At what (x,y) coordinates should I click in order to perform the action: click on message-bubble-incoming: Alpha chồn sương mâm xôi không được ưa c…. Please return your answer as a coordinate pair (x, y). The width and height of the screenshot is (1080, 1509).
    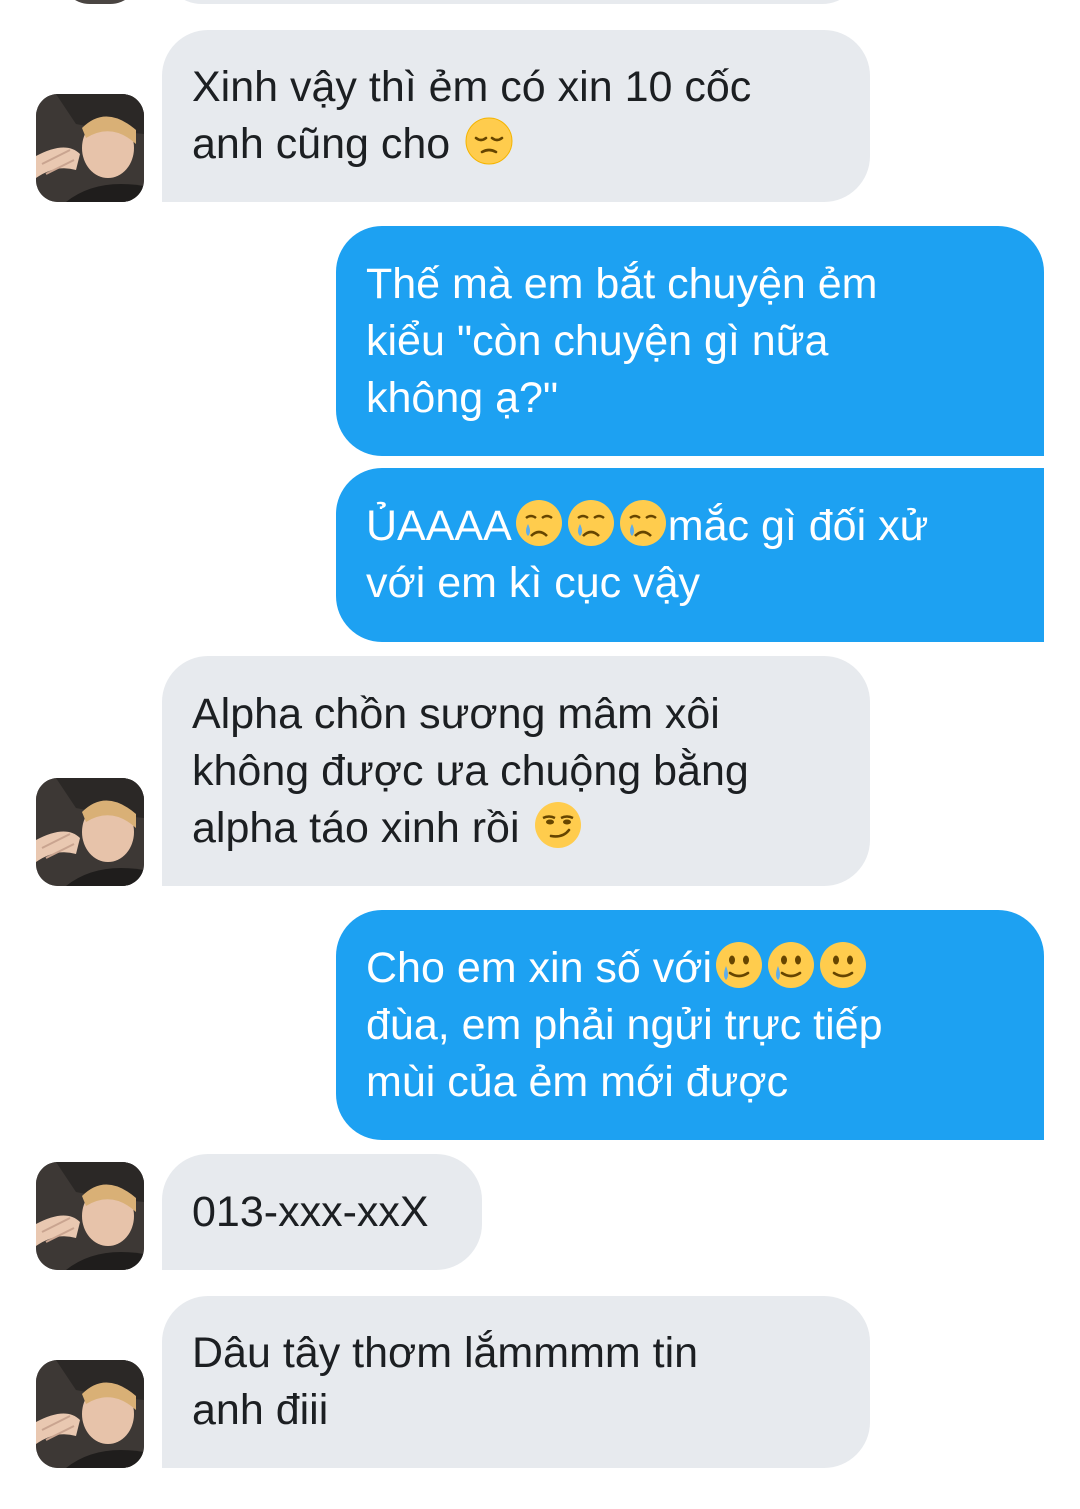
    Looking at the image, I should click on (516, 771).